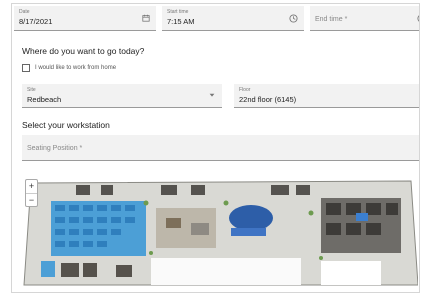 The image size is (421, 293). What do you see at coordinates (31, 200) in the screenshot?
I see `zoom-out-button: −` at bounding box center [31, 200].